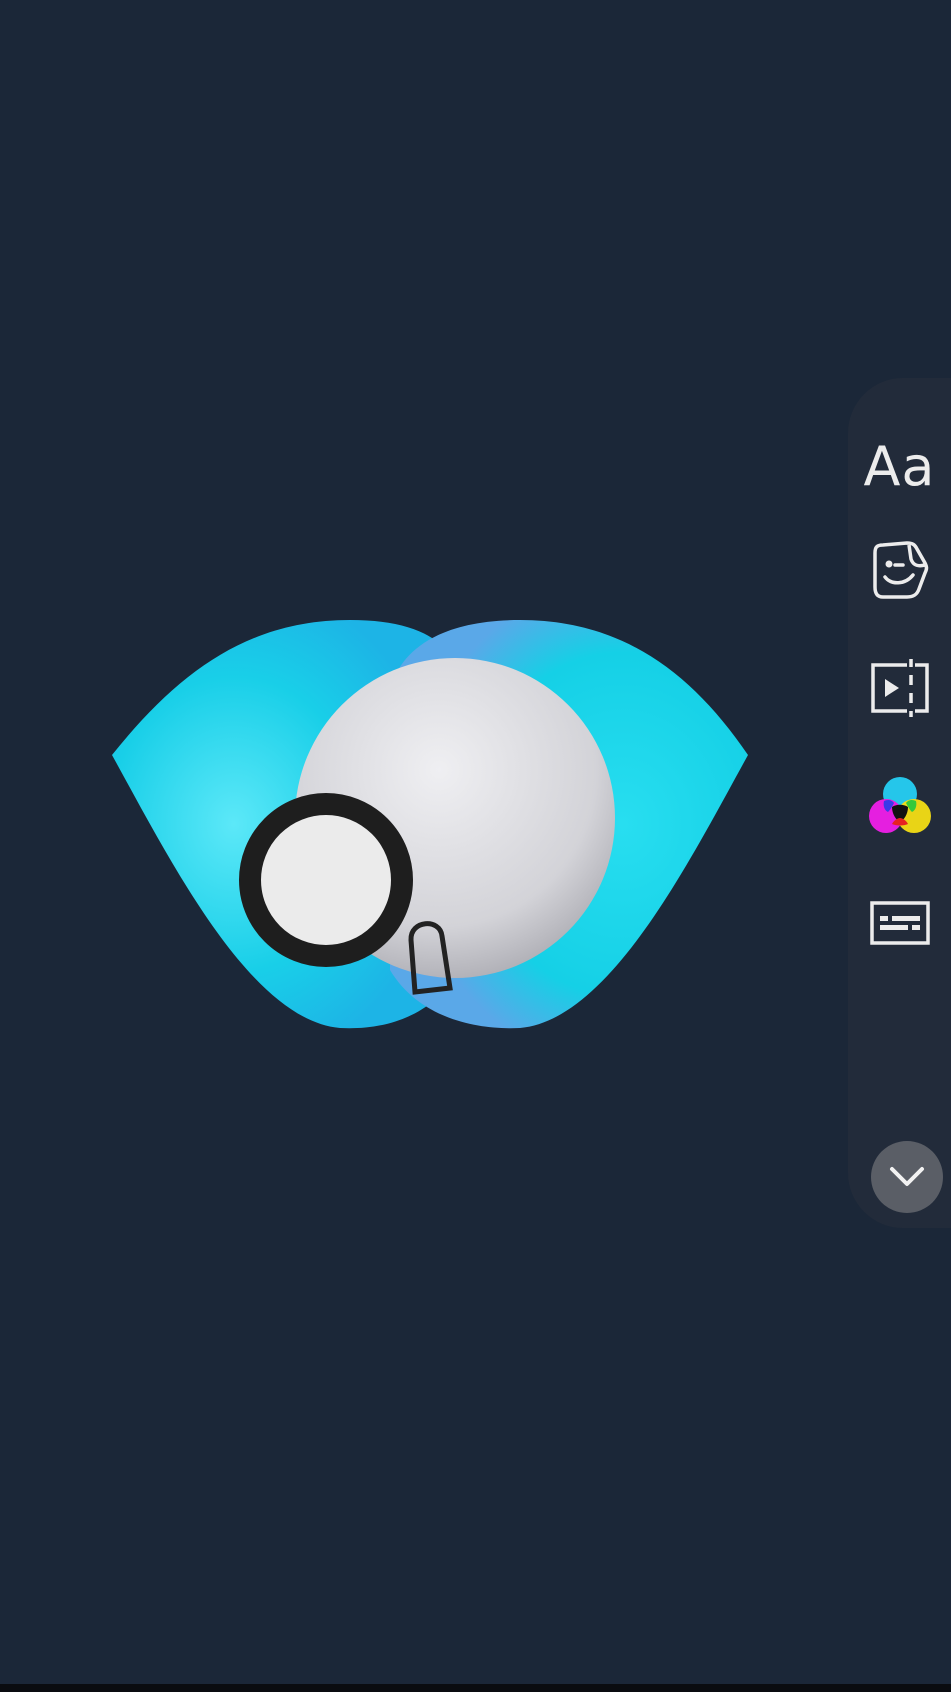  I want to click on editing-toolbar: Aa, so click(899, 803).